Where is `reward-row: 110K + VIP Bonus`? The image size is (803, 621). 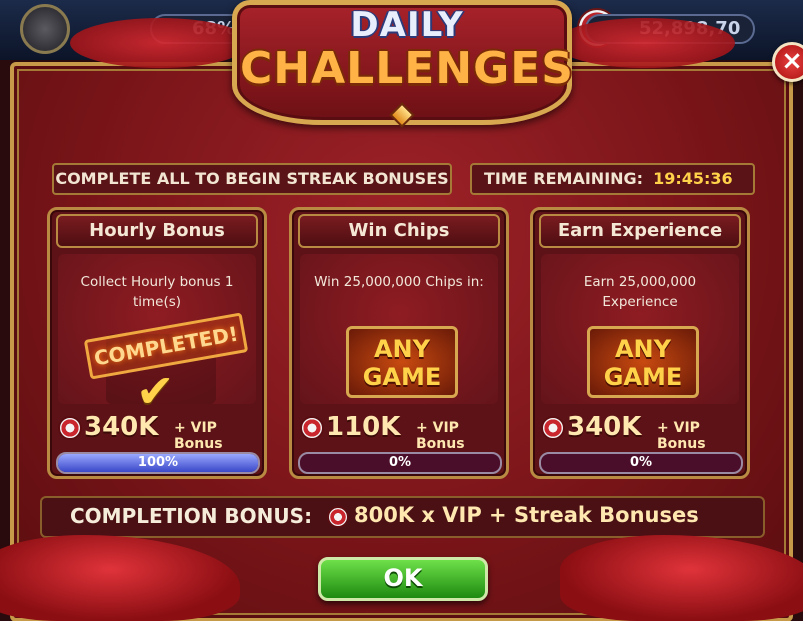 reward-row: 110K + VIP Bonus is located at coordinates (400, 432).